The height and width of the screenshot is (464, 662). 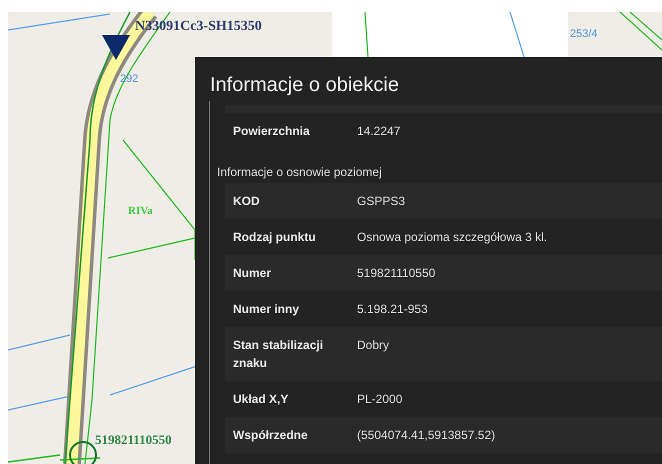 What do you see at coordinates (270, 435) in the screenshot?
I see `property-label: Współrzedne` at bounding box center [270, 435].